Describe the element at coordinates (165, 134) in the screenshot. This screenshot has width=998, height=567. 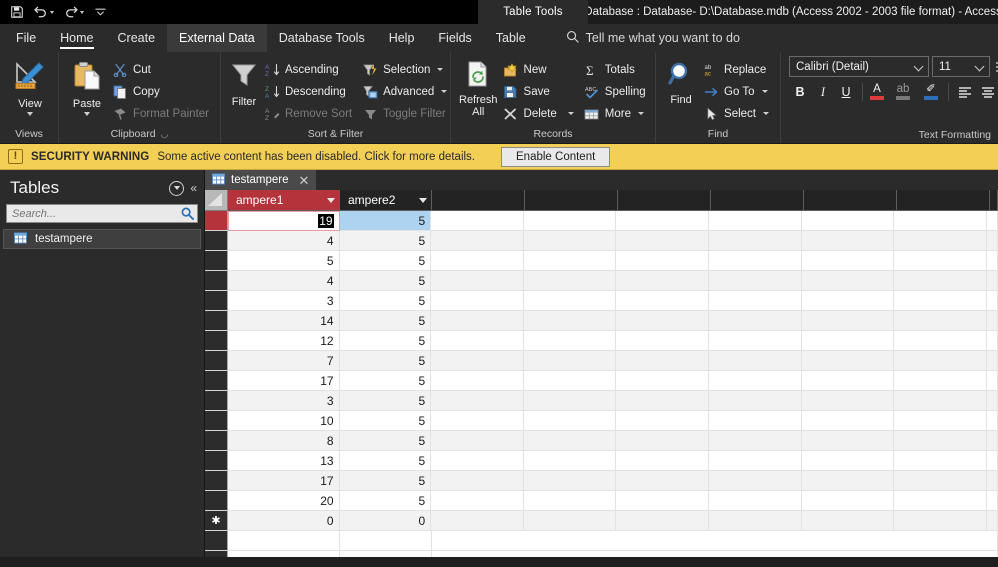
I see `clipboard-dialog-launcher-icon: ◡` at that location.